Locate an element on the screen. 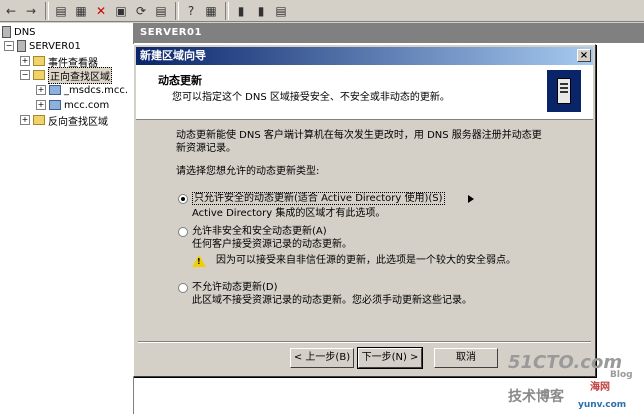 The width and height of the screenshot is (644, 414). watermark-haohai: 海网 is located at coordinates (600, 387).